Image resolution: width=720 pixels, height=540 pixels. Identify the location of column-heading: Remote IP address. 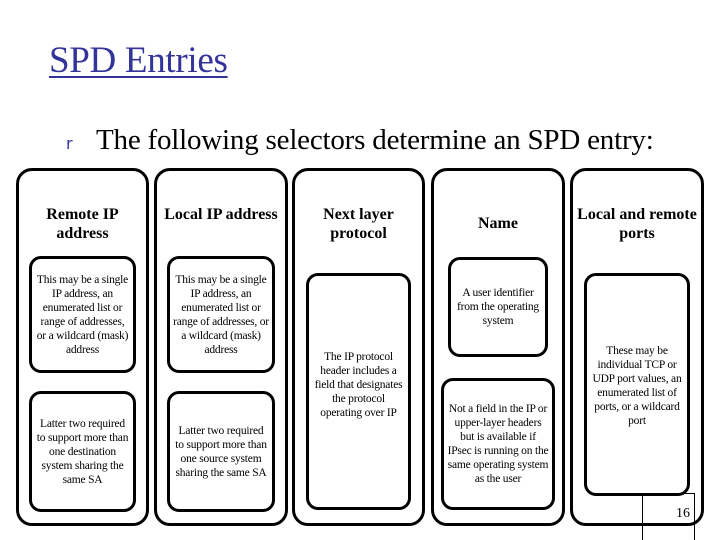
(82, 224).